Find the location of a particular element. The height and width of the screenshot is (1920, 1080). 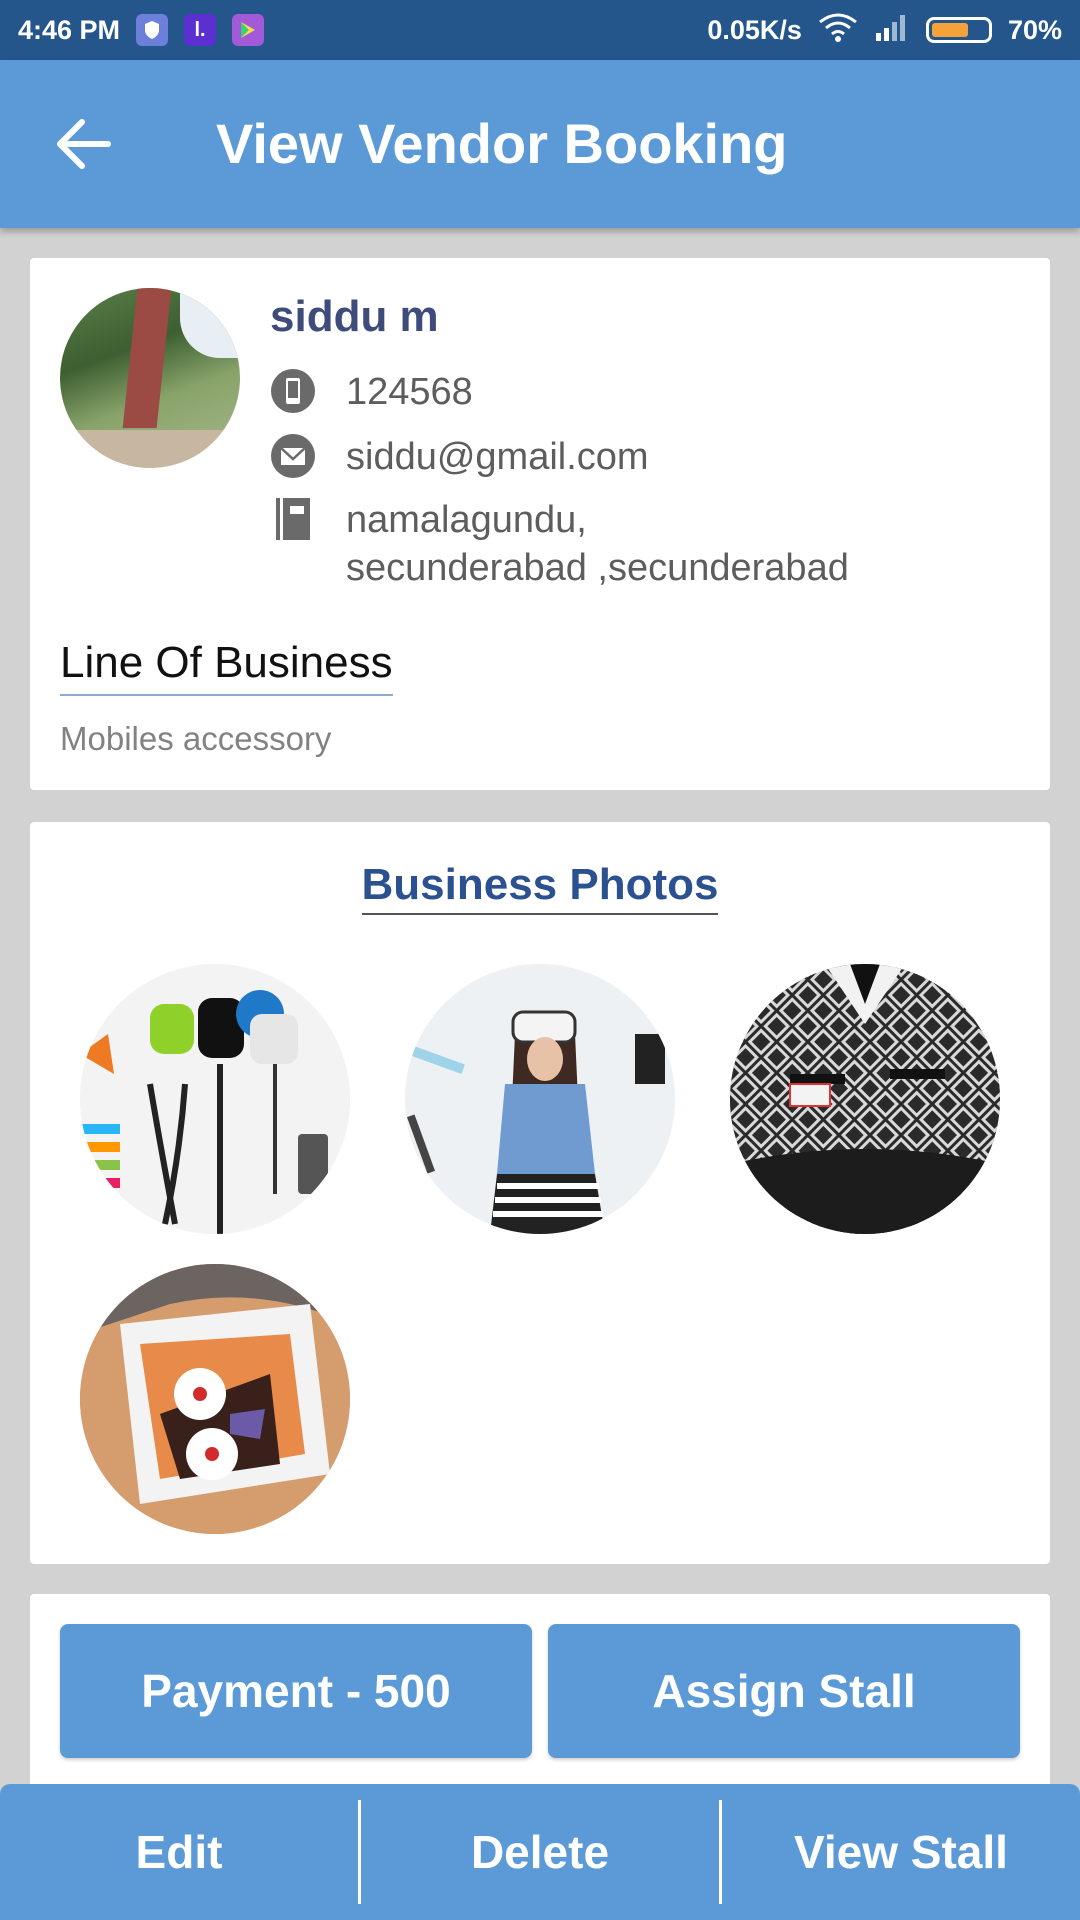

mobile-accessories-photo is located at coordinates (215, 1099).